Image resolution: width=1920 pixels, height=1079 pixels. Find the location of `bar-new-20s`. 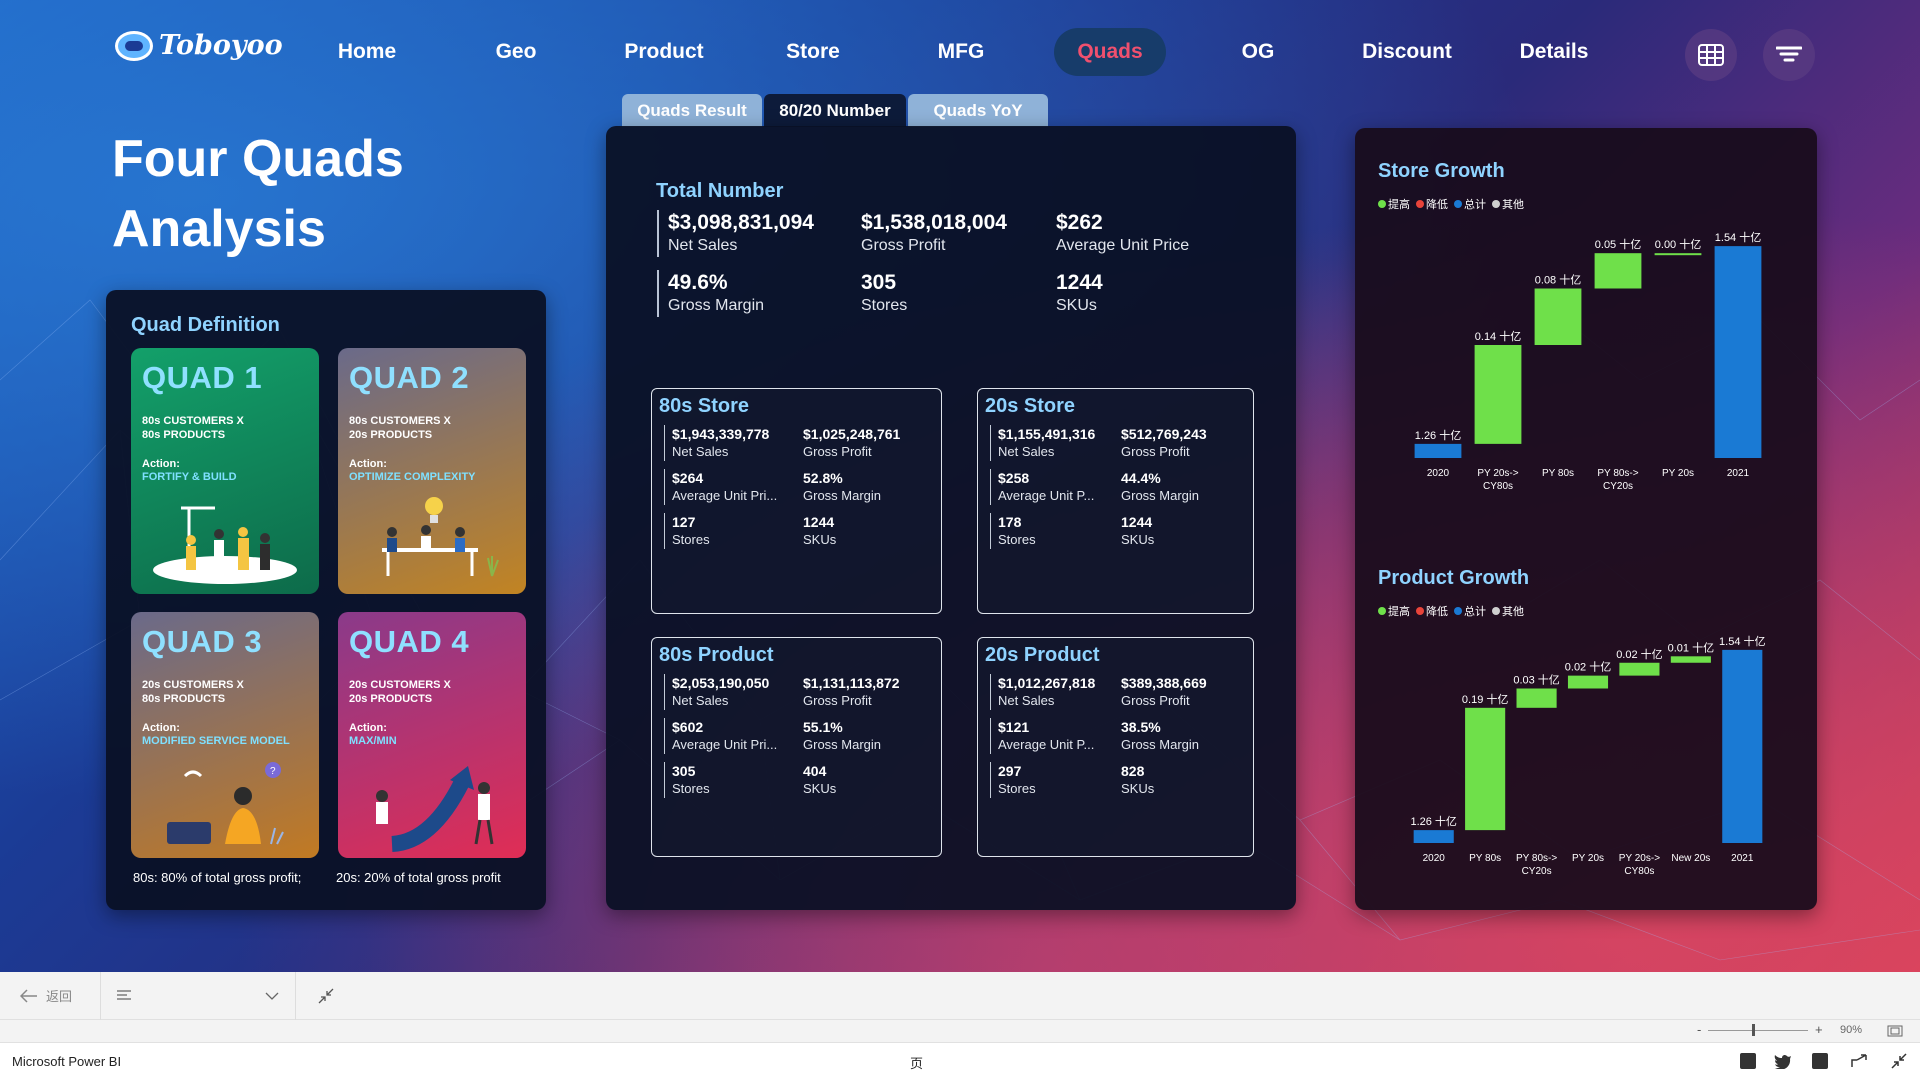

bar-new-20s is located at coordinates (1690, 659).